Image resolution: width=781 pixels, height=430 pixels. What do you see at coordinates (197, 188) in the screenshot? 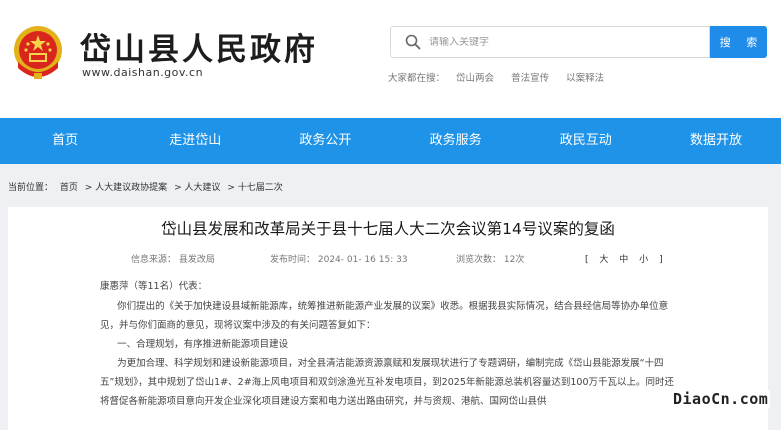
I see `breadcrumb-suggestions: > 人大建议` at bounding box center [197, 188].